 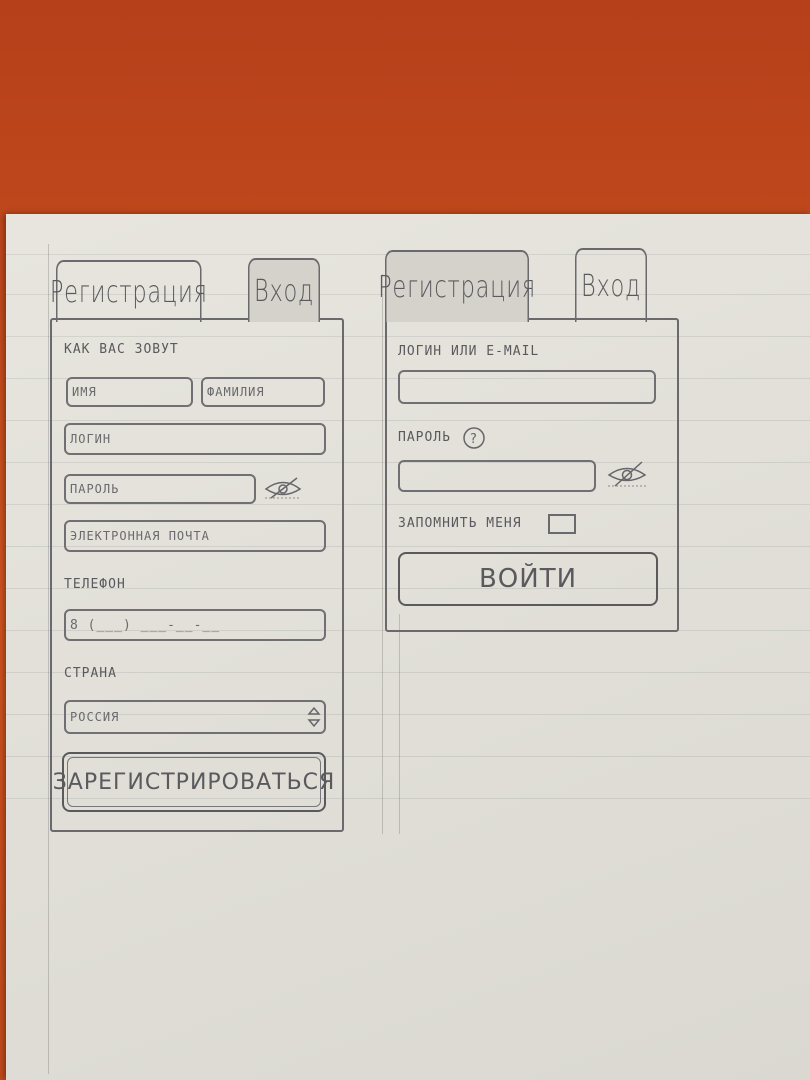 I want to click on register-button-label: Зарегистрироваться, so click(x=194, y=782).